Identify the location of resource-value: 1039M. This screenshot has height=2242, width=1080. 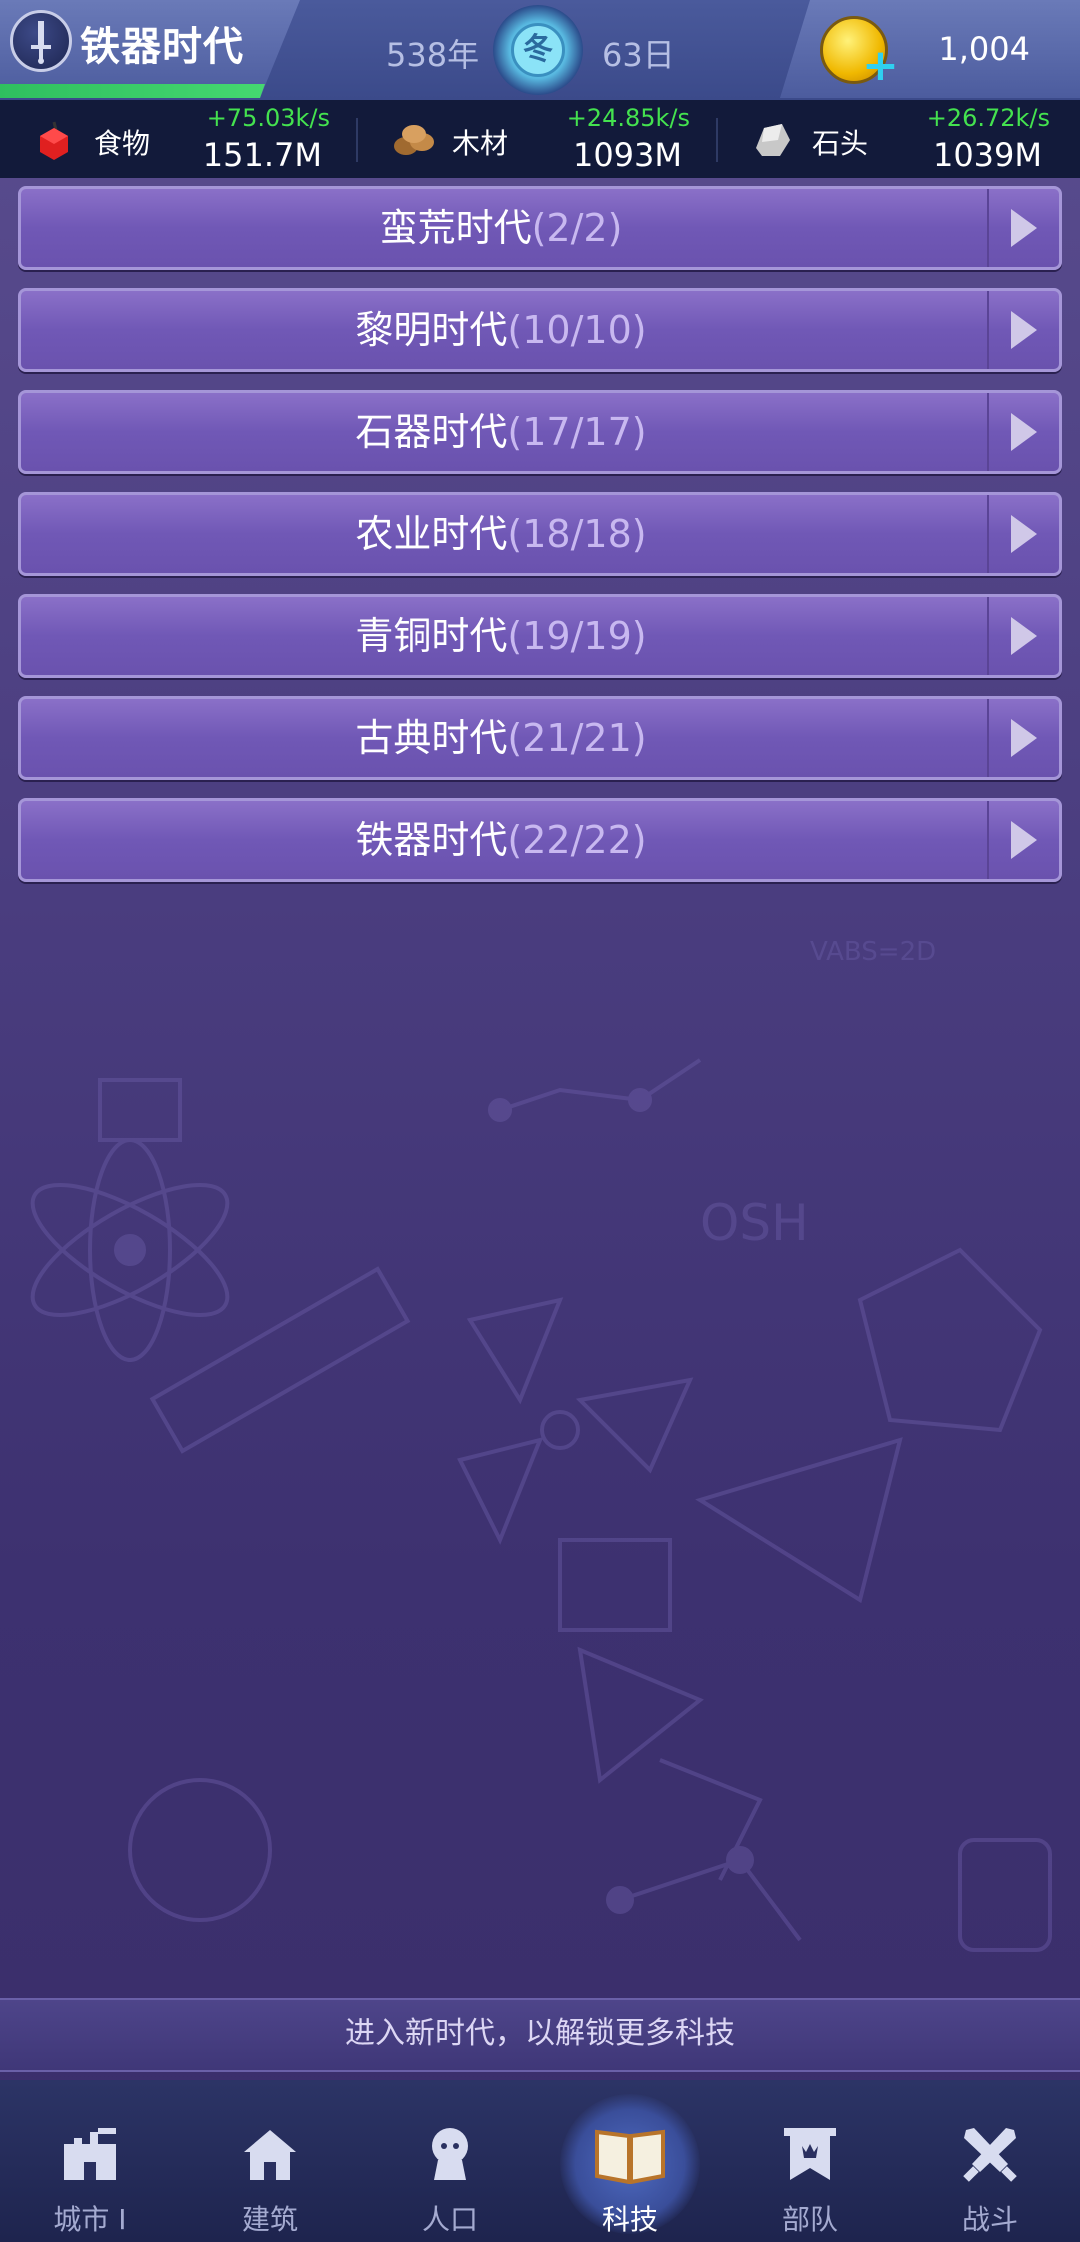
(987, 155).